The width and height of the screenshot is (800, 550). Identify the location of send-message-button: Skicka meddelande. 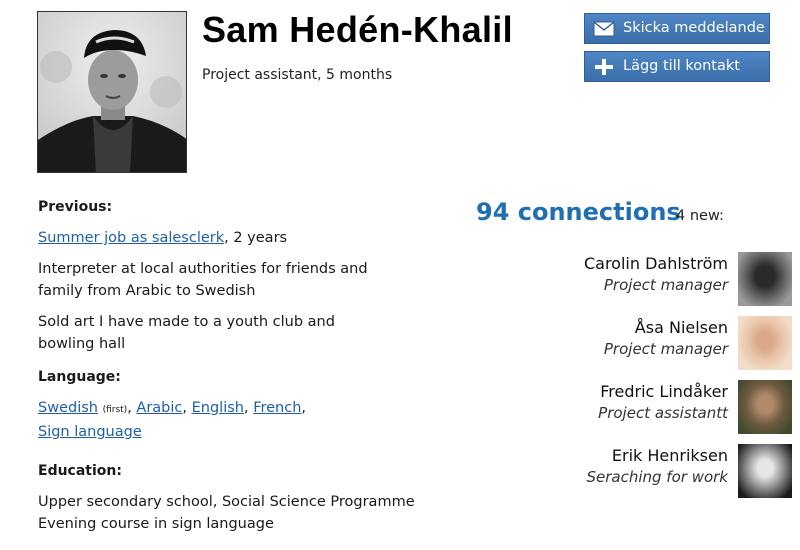
(677, 28).